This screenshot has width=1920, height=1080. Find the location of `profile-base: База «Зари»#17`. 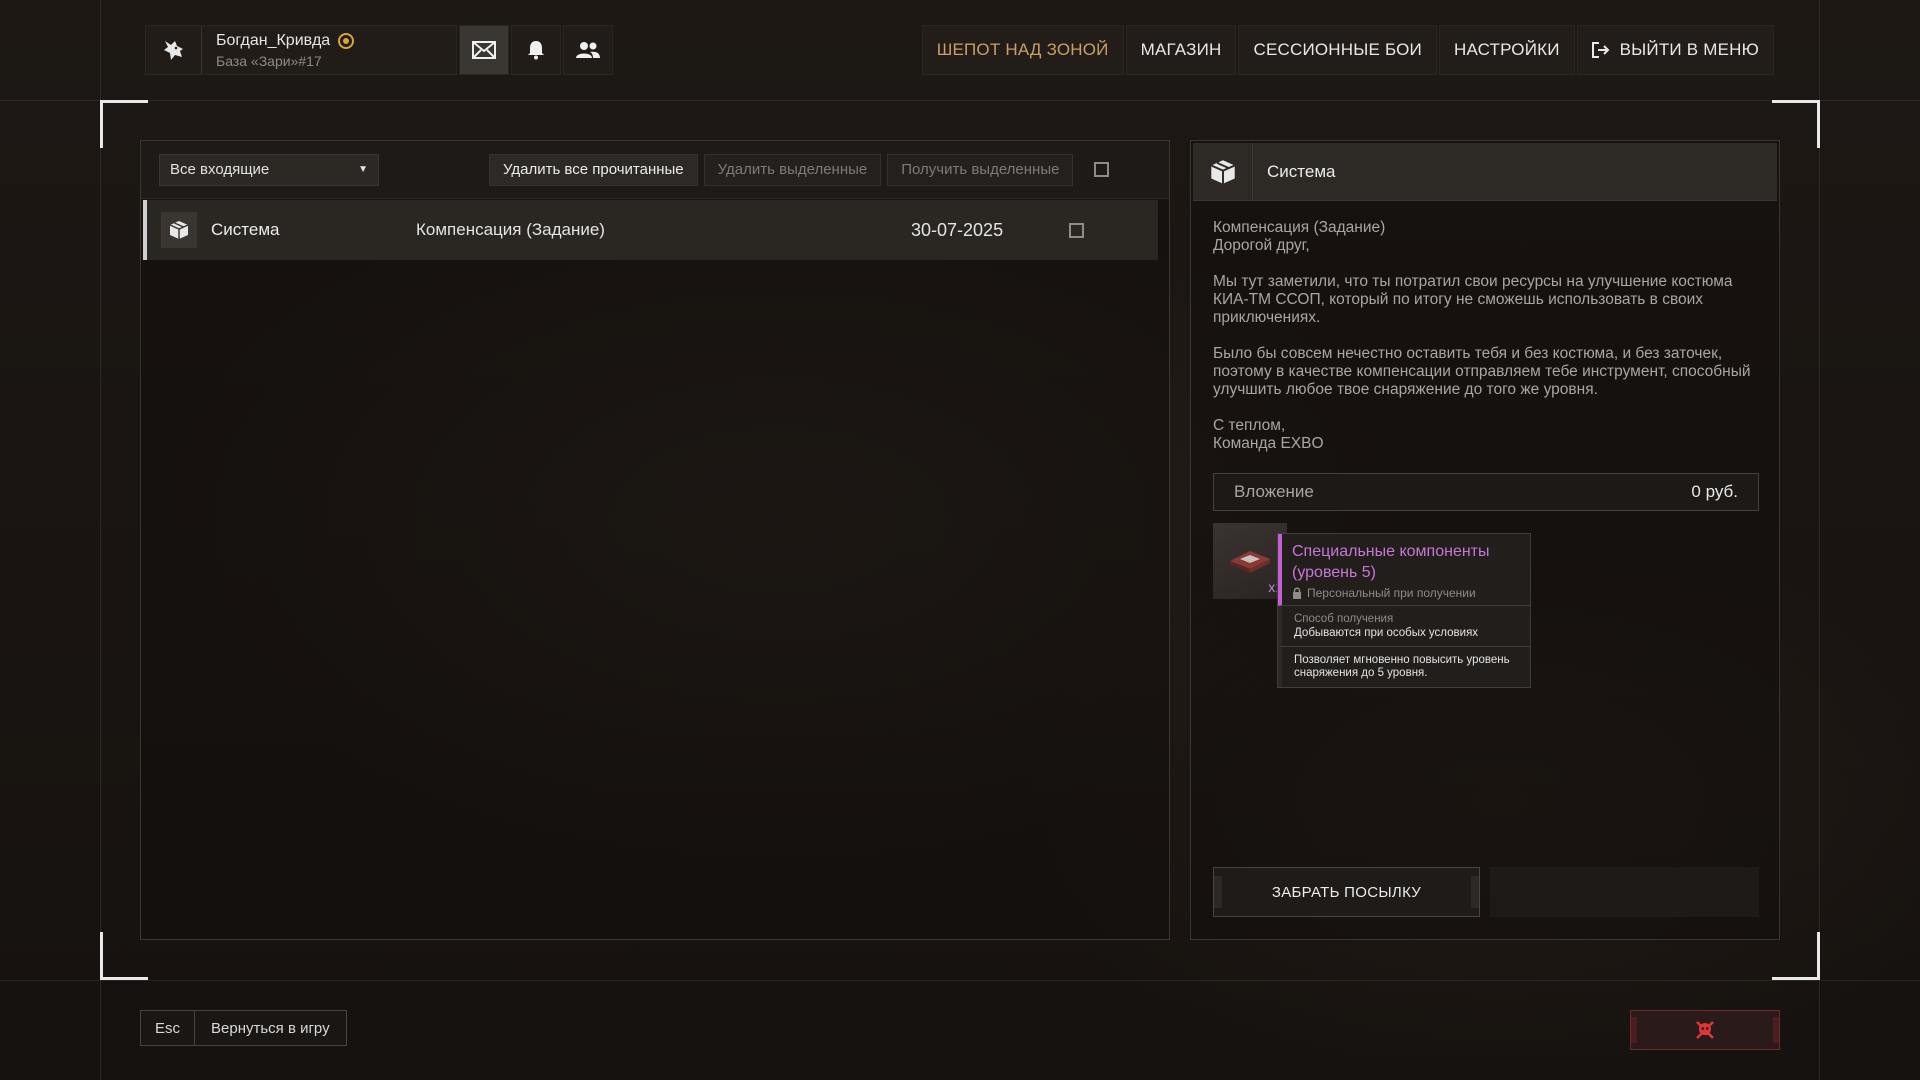

profile-base: База «Зари»#17 is located at coordinates (269, 60).